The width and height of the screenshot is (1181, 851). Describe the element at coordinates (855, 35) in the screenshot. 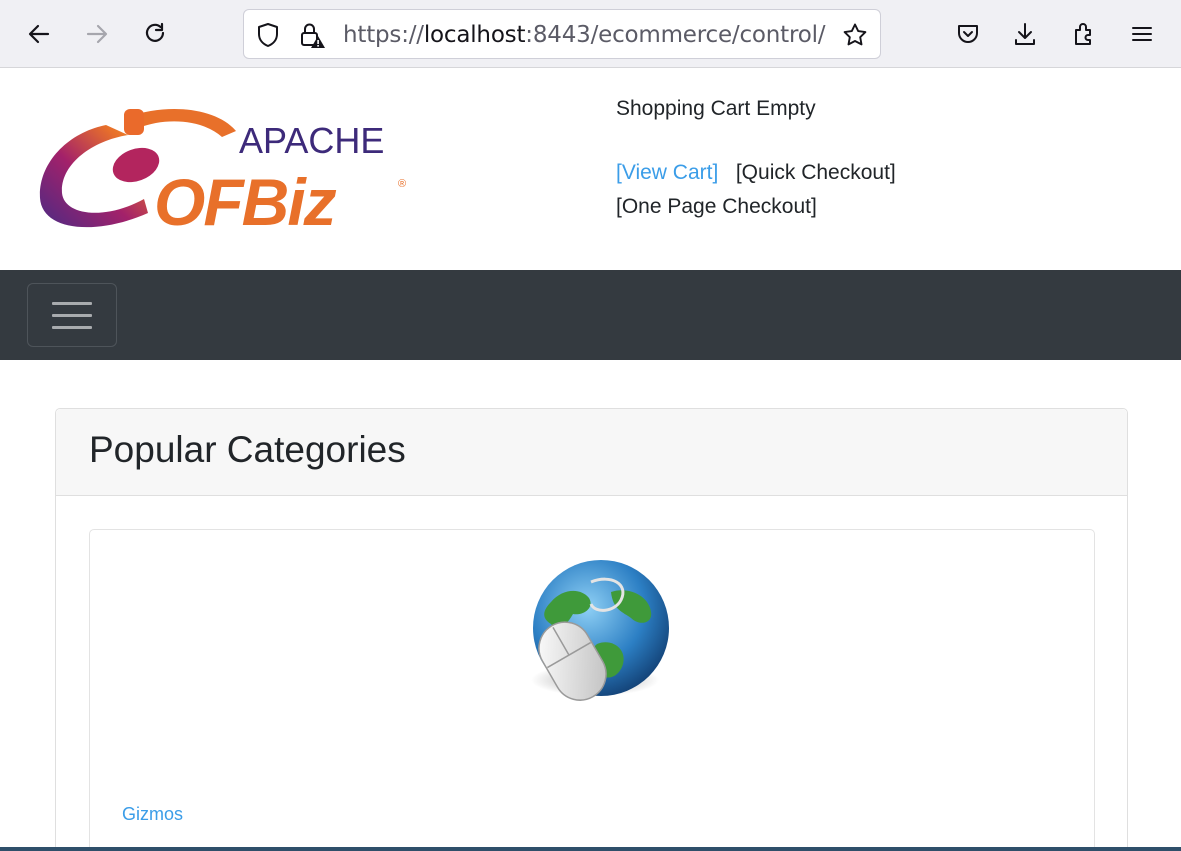

I see `bookmark-star-icon` at that location.